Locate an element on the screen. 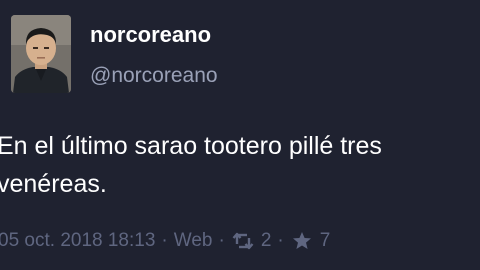 The height and width of the screenshot is (270, 480). status-meta: 05 oct. 2018 18:13 · Web · 2 · 7 is located at coordinates (165, 241).